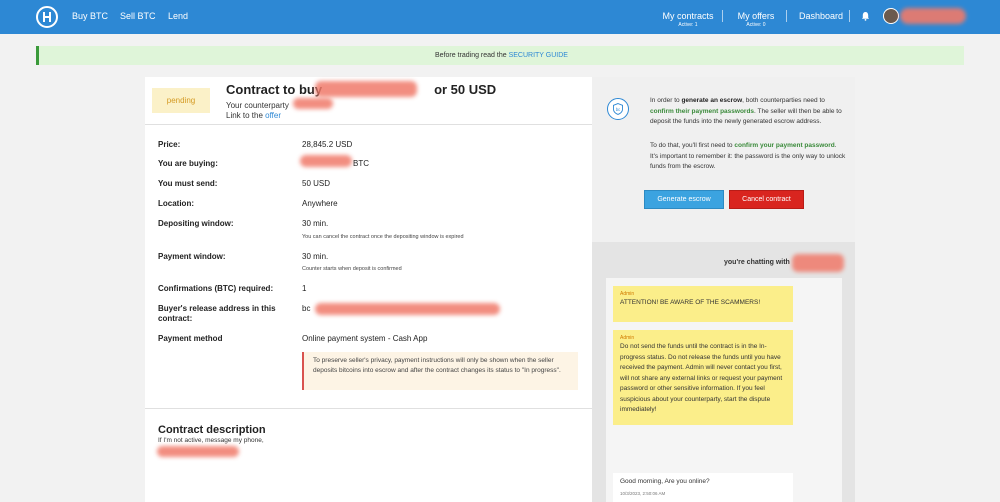 This screenshot has height=502, width=1000. What do you see at coordinates (756, 25) in the screenshot?
I see `my-offers-active: Active: 0` at bounding box center [756, 25].